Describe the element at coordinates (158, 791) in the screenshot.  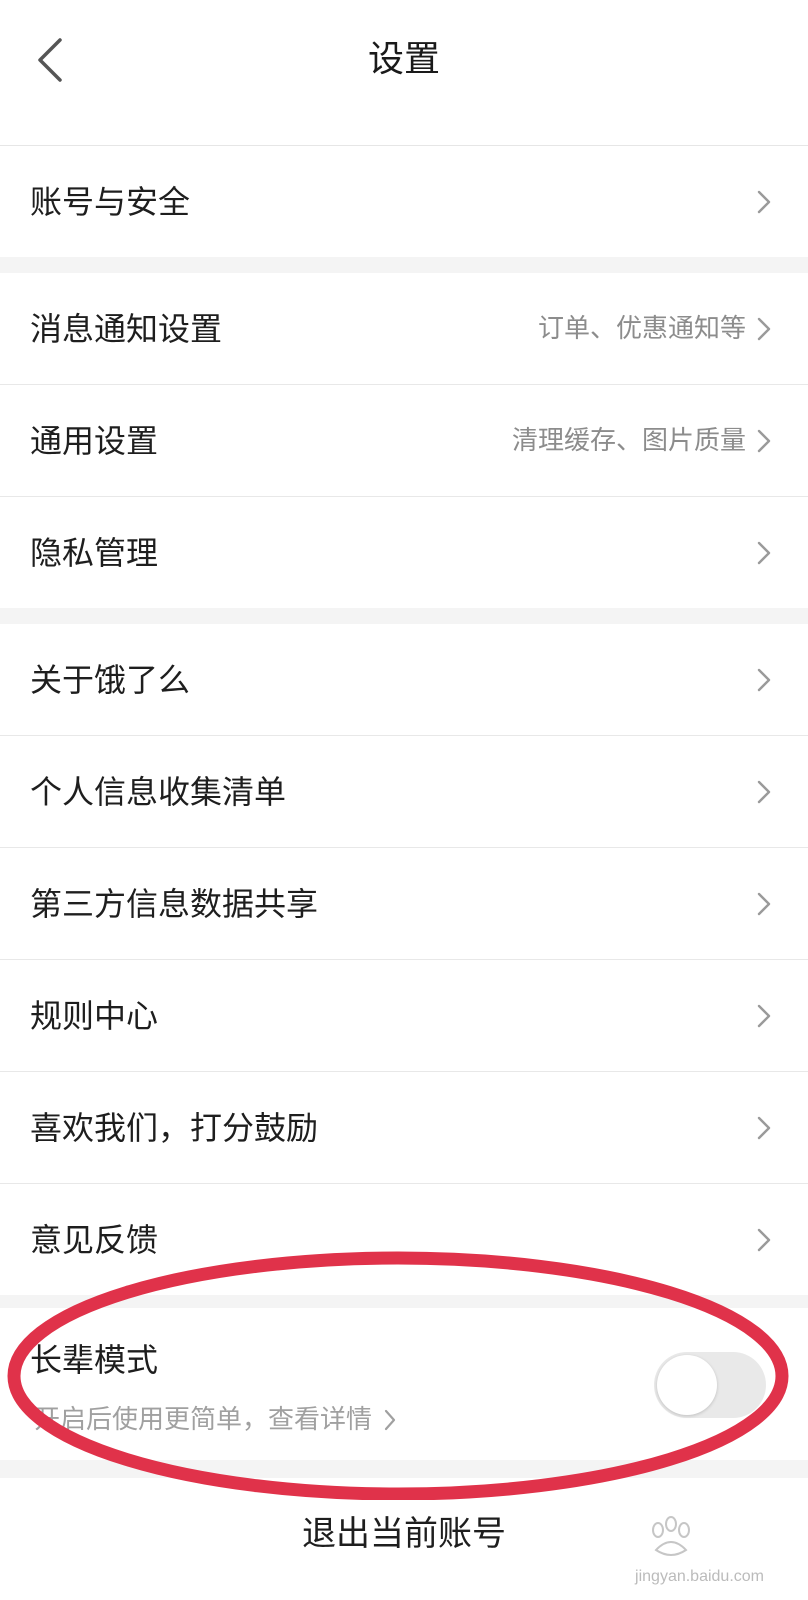
I see `settings-item-label: 个人信息收集清单` at that location.